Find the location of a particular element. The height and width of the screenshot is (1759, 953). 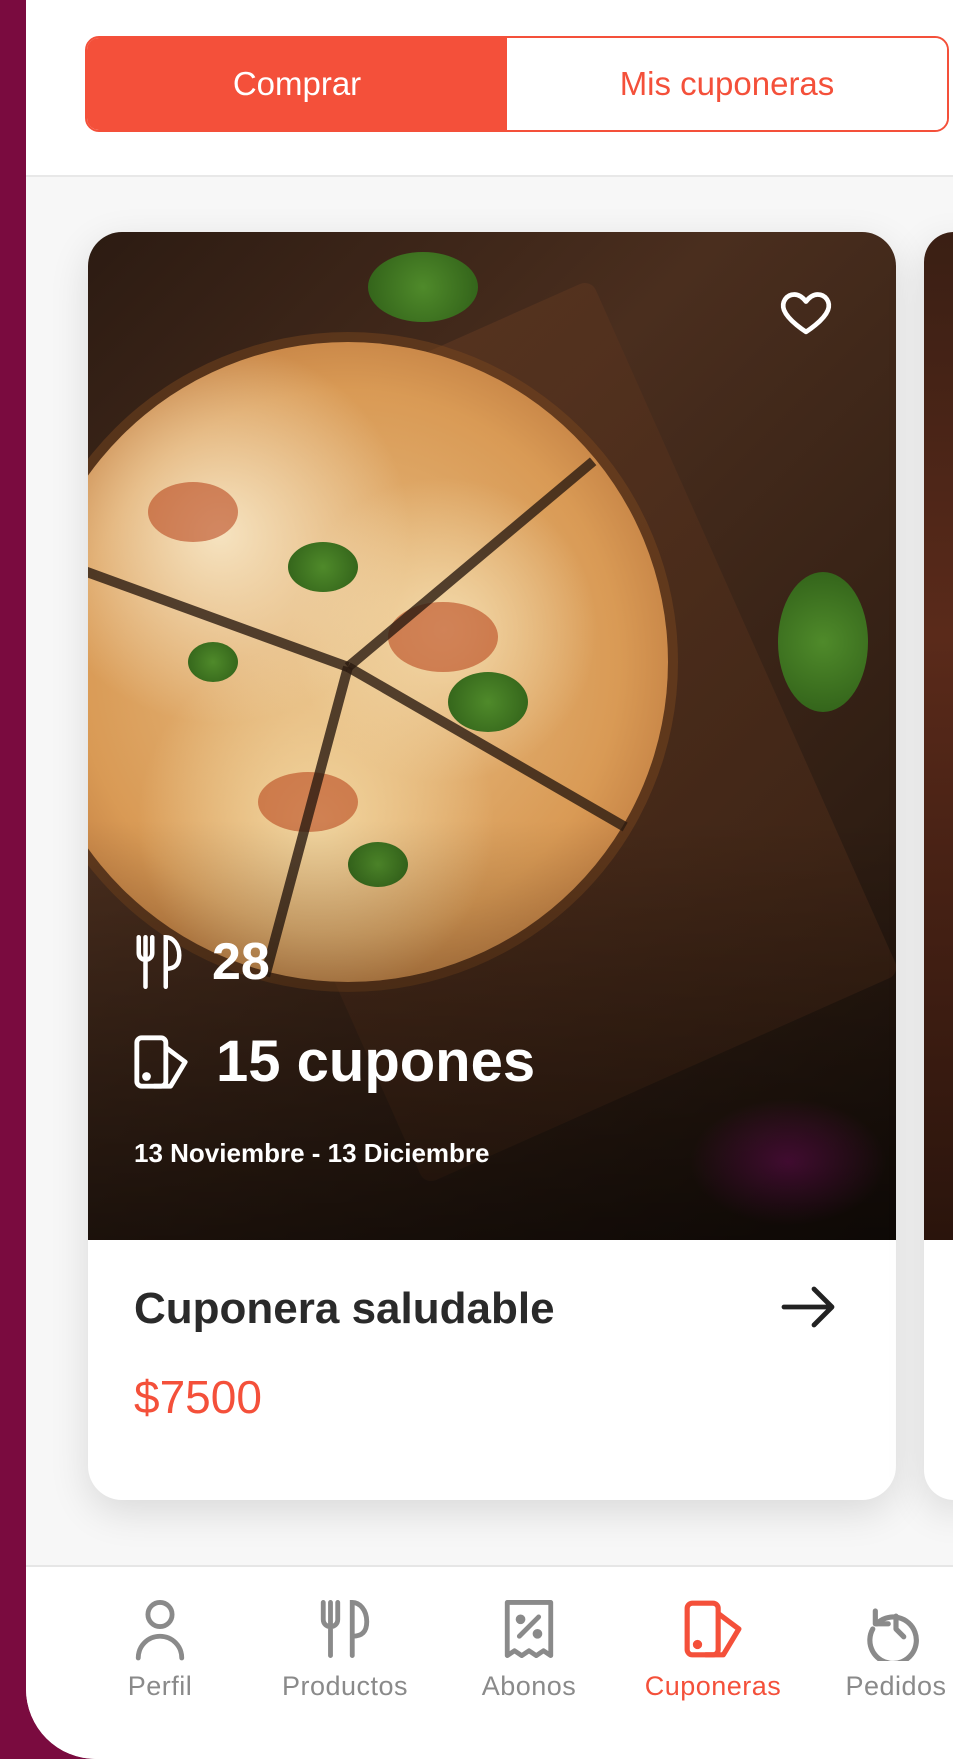

tab-productos: Productos is located at coordinates (345, 1649).